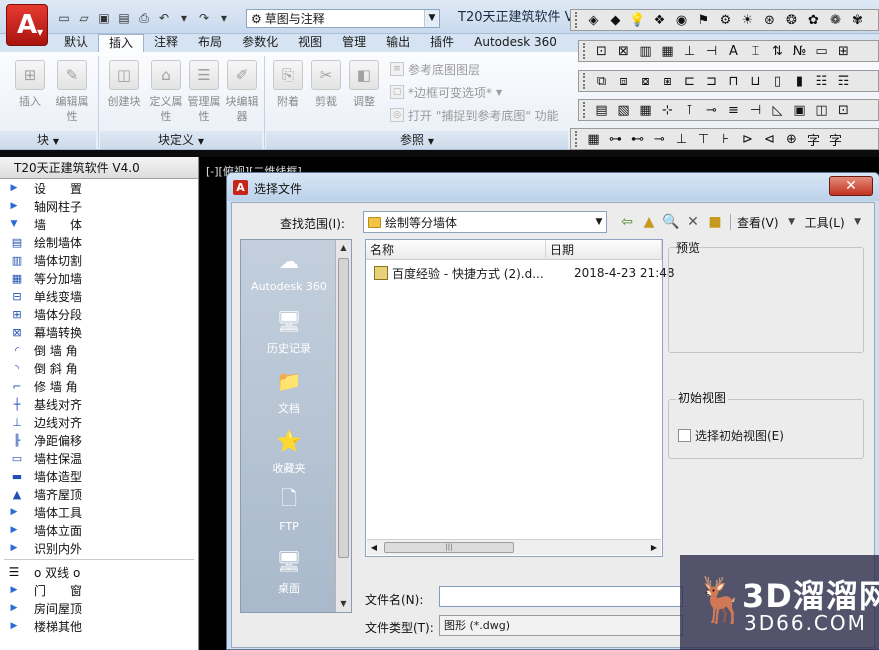  Describe the element at coordinates (835, 139) in the screenshot. I see `multi-text-icon: 字` at that location.